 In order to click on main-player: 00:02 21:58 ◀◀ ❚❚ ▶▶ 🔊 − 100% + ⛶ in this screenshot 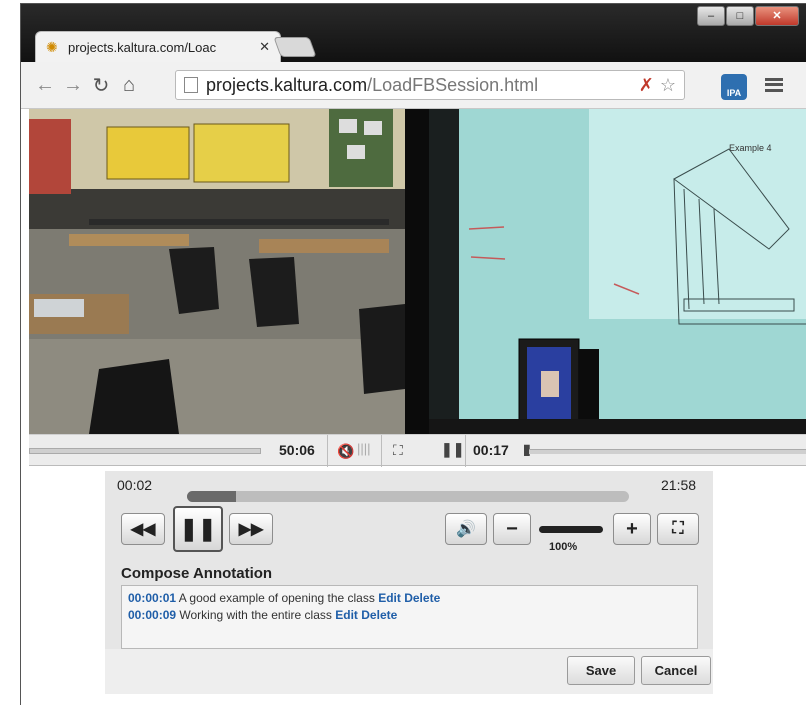, I will do `click(409, 516)`.